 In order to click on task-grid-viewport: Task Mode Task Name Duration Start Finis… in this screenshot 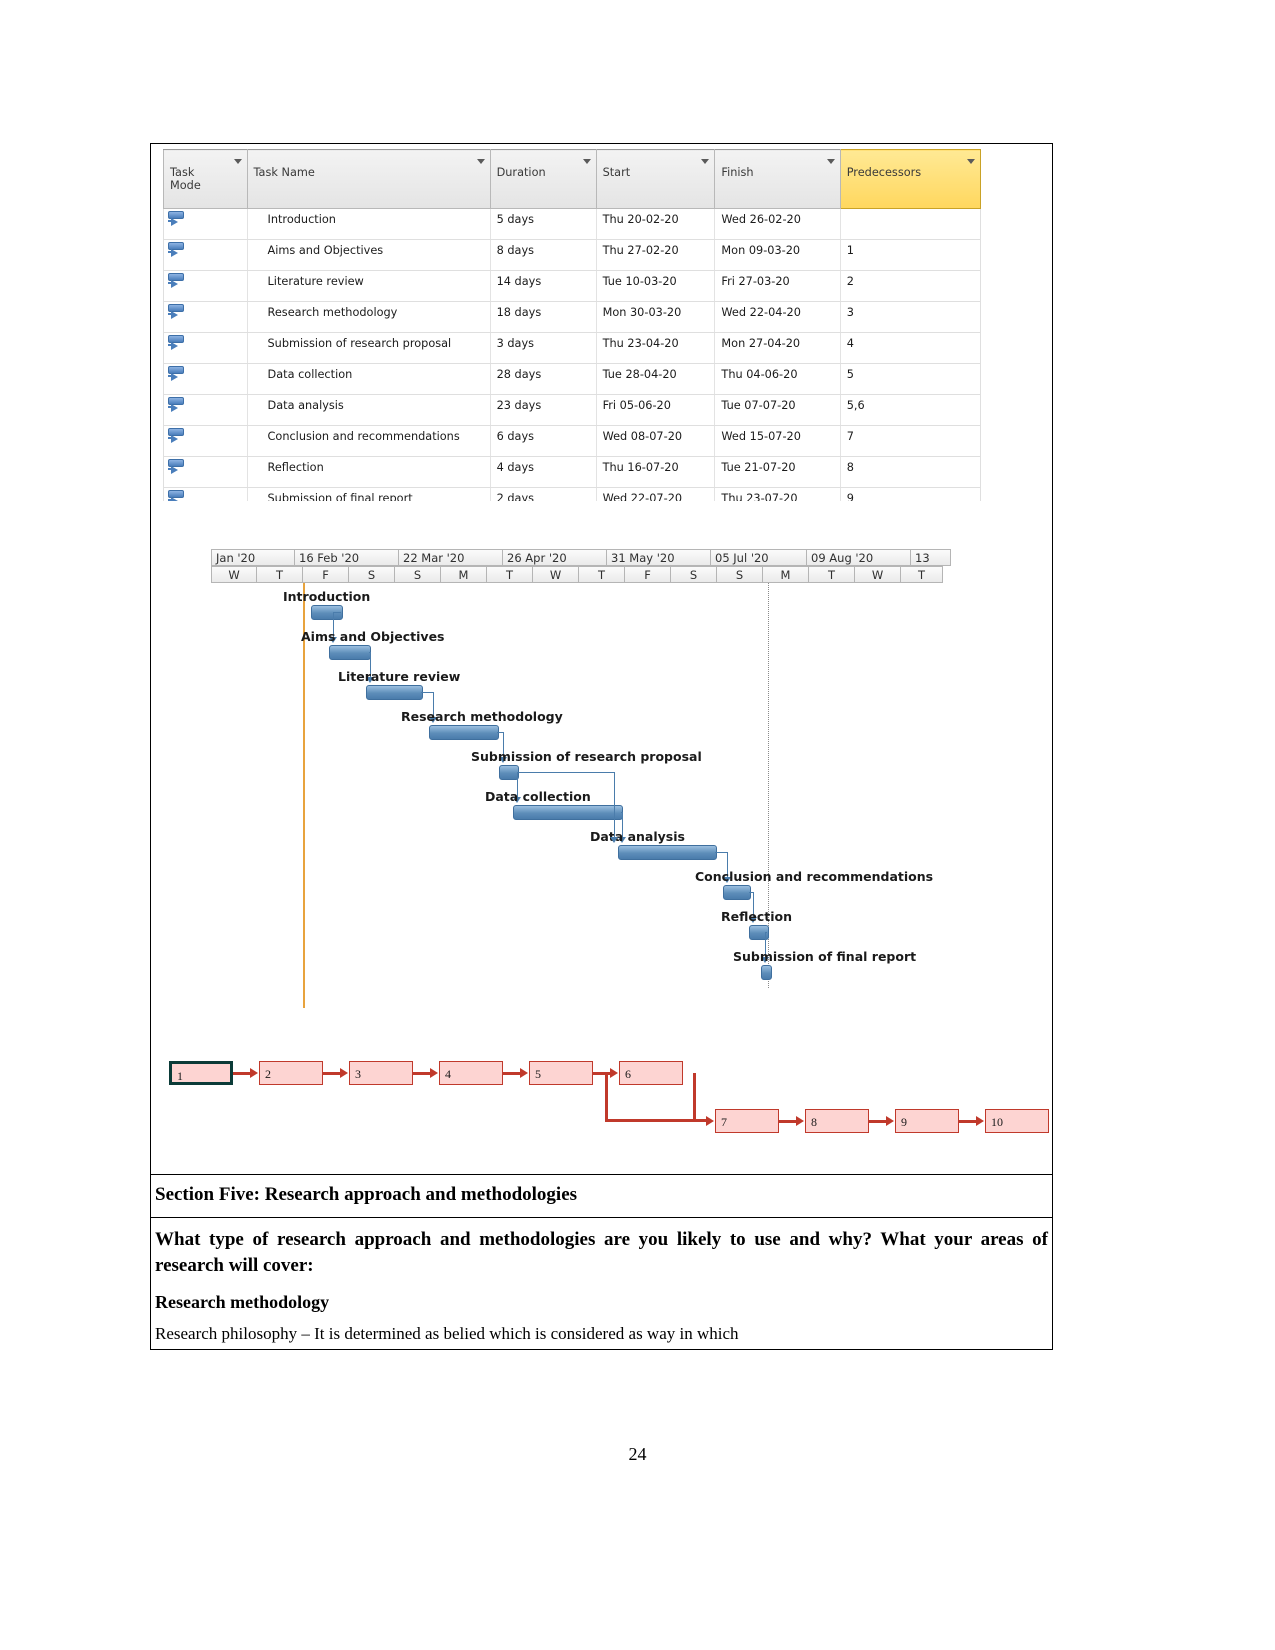, I will do `click(572, 325)`.